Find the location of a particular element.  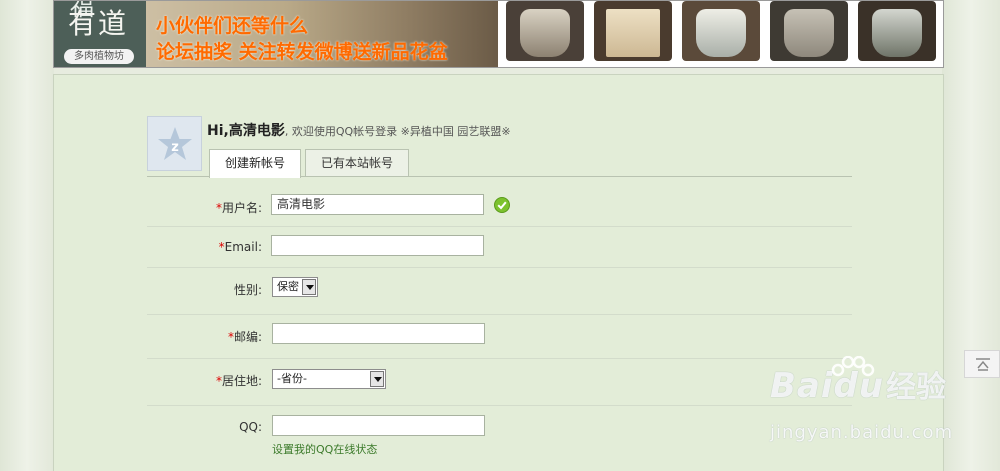

promo-line-1: 小伙伴们还等什么 is located at coordinates (232, 26).